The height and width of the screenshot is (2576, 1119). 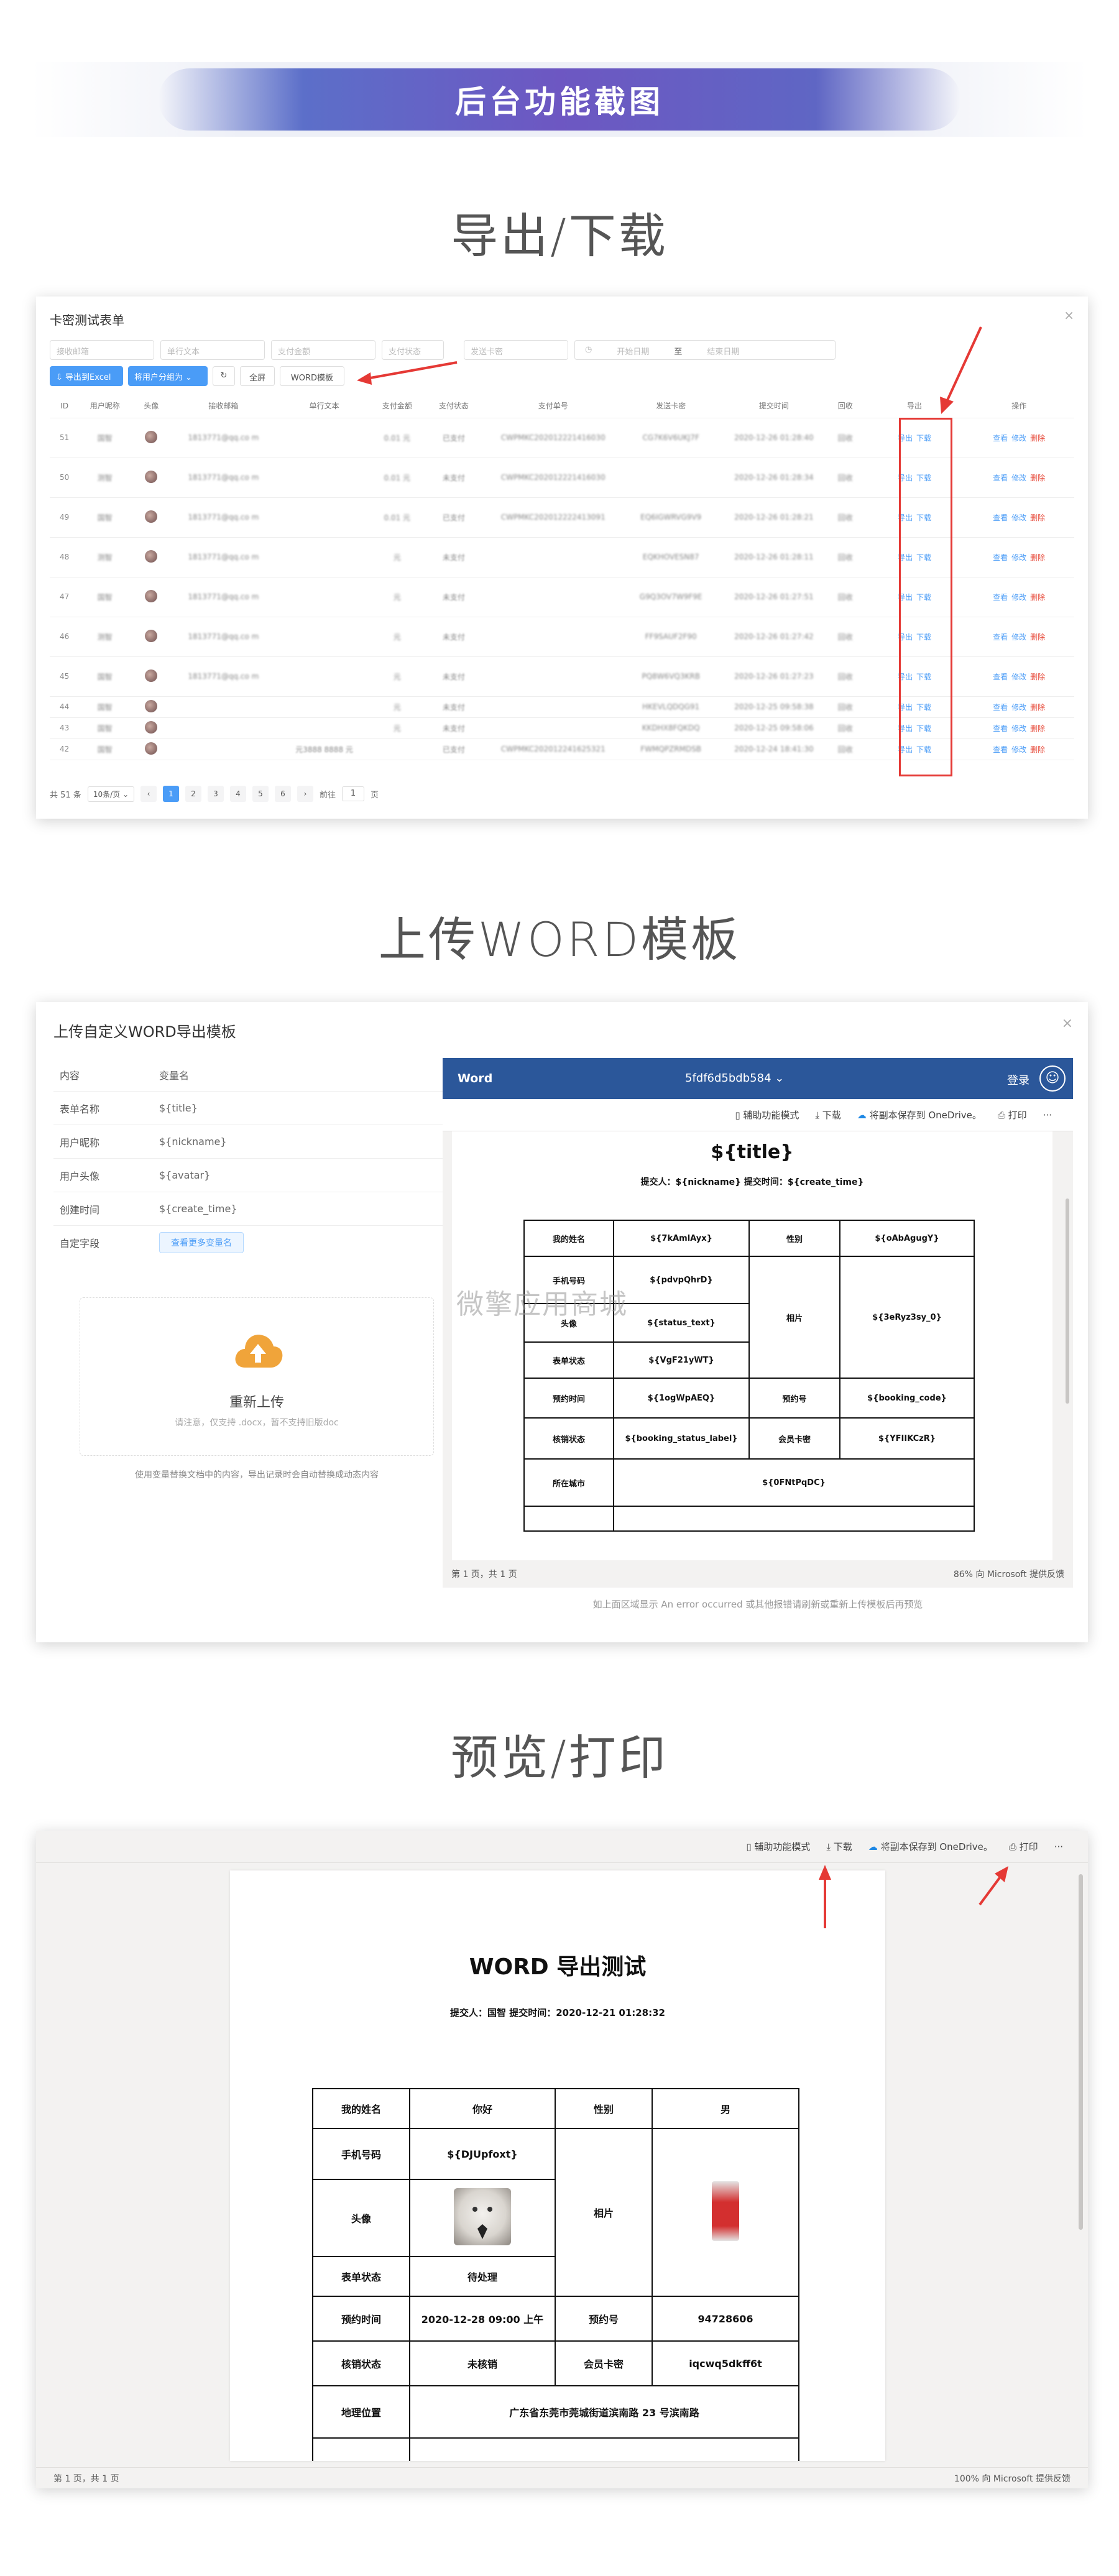 What do you see at coordinates (1013, 2478) in the screenshot?
I see `zoom-feedback: 100% 向 Microsoft 提供反馈` at bounding box center [1013, 2478].